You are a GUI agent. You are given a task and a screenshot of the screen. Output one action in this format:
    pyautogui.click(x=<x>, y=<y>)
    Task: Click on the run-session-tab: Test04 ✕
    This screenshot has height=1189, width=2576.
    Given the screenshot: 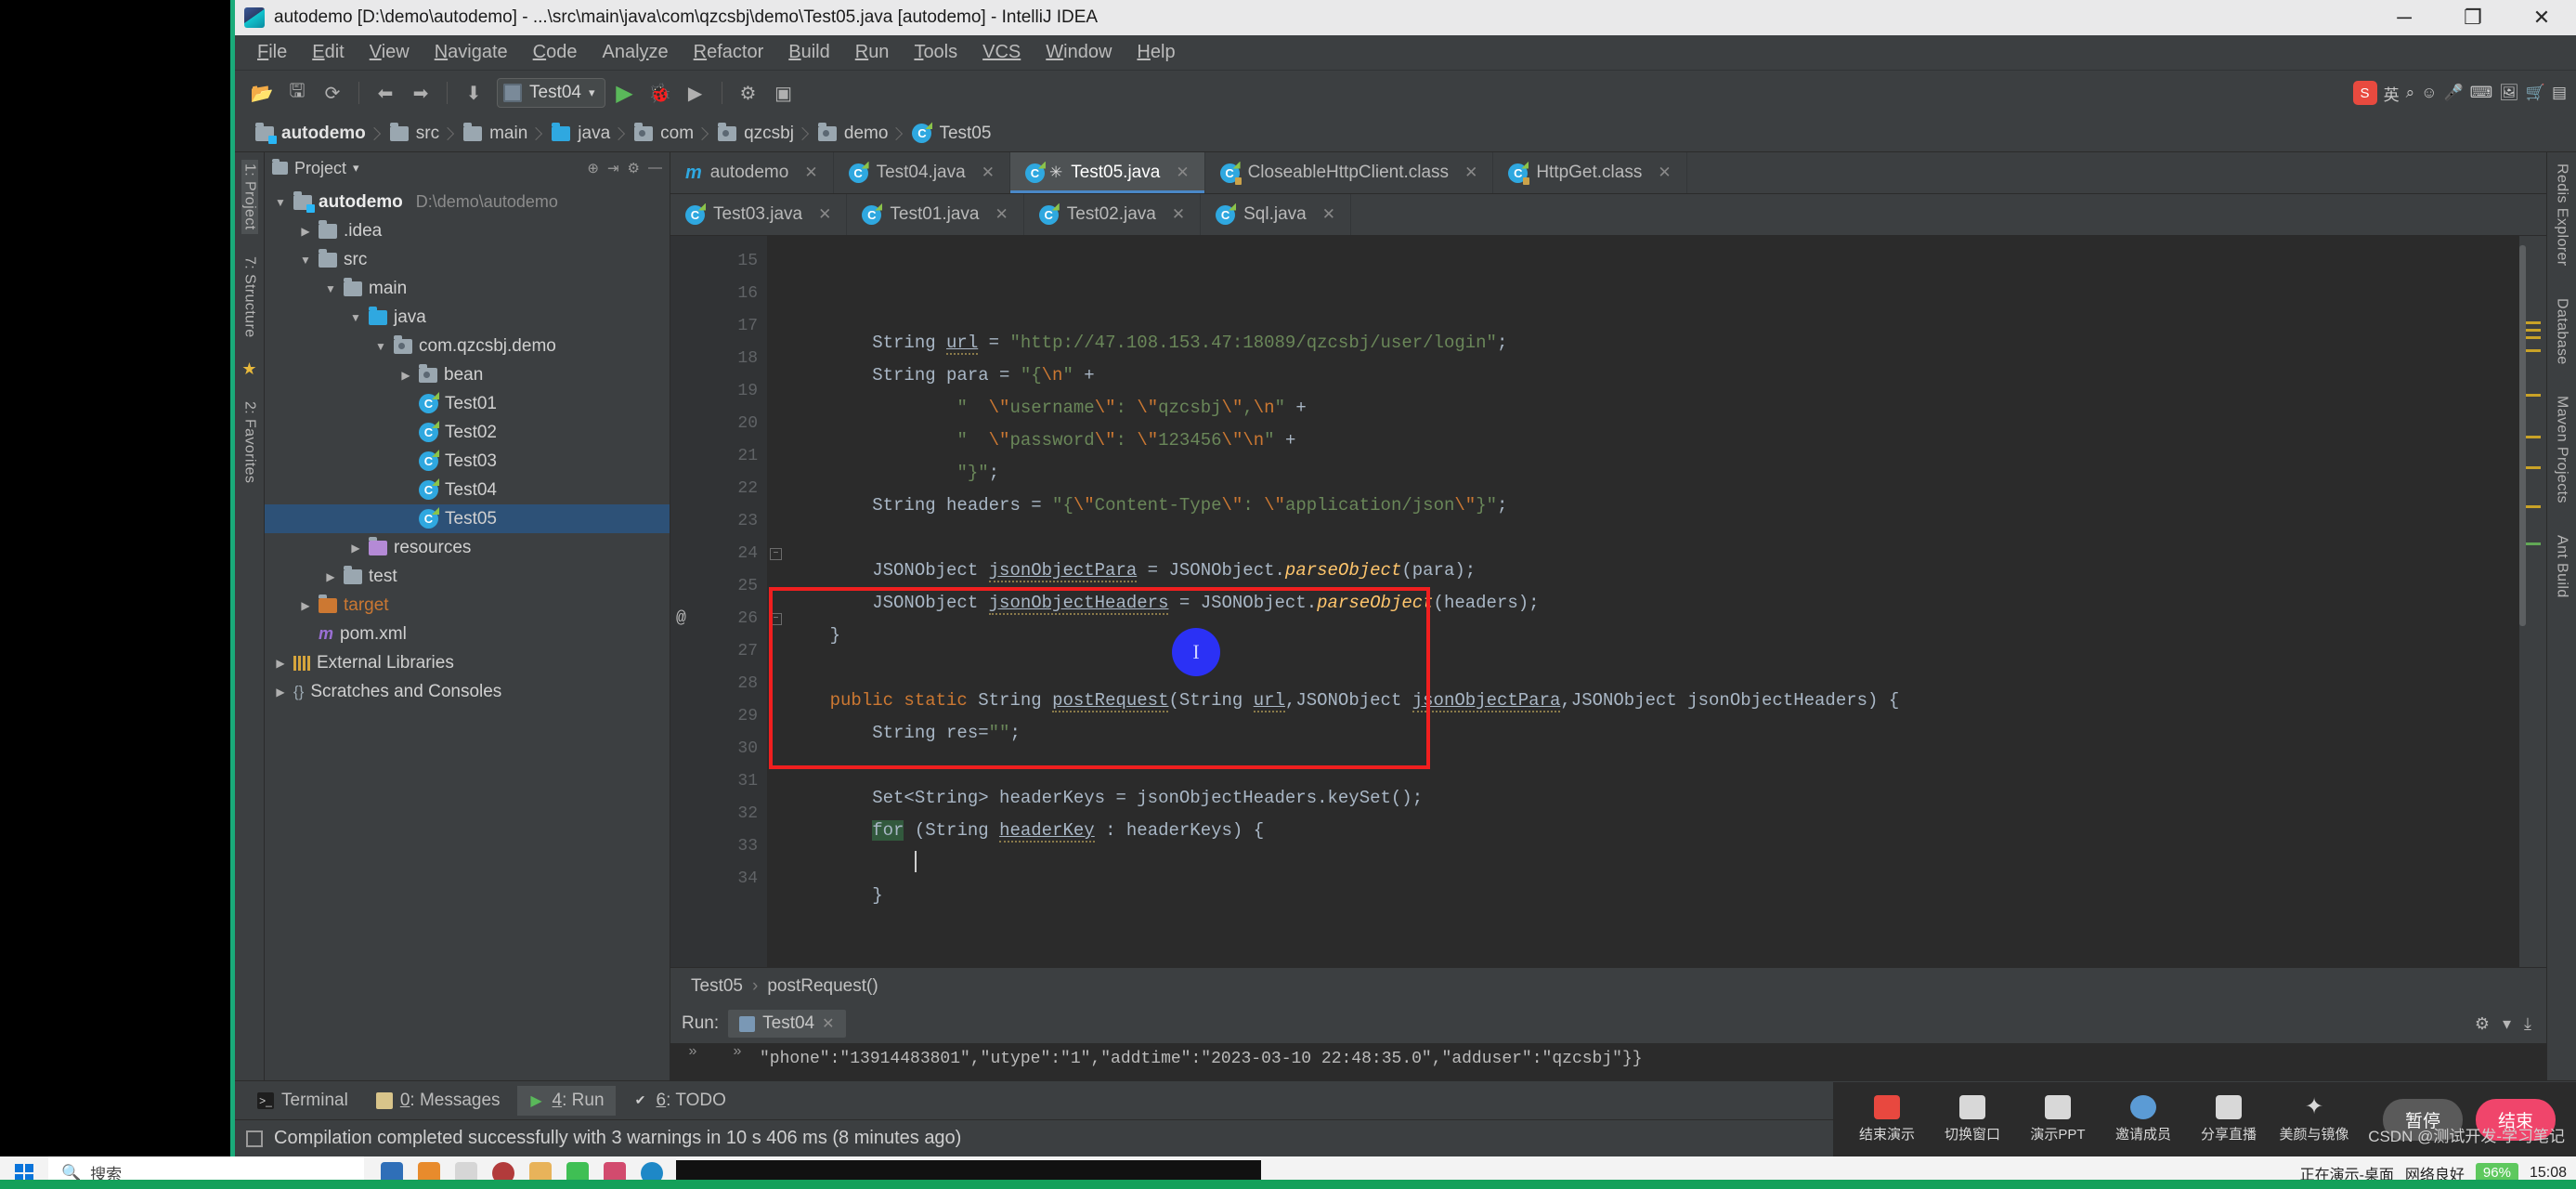 What is the action you would take?
    pyautogui.click(x=787, y=1024)
    